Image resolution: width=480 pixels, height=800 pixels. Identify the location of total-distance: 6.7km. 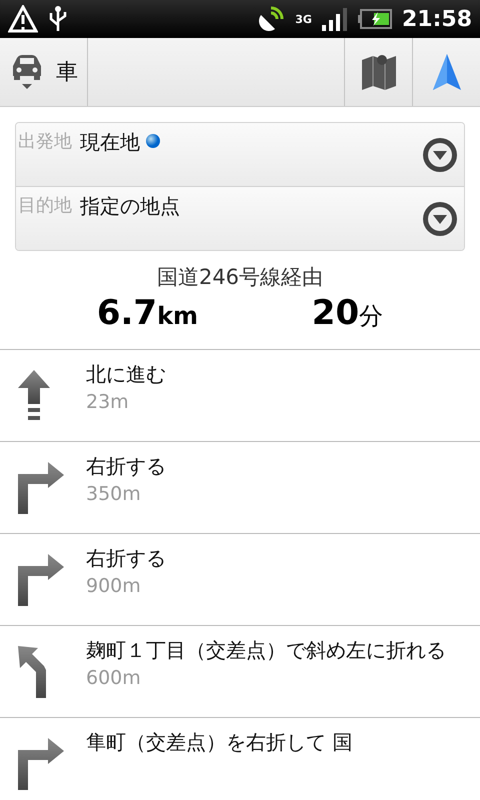
(147, 314).